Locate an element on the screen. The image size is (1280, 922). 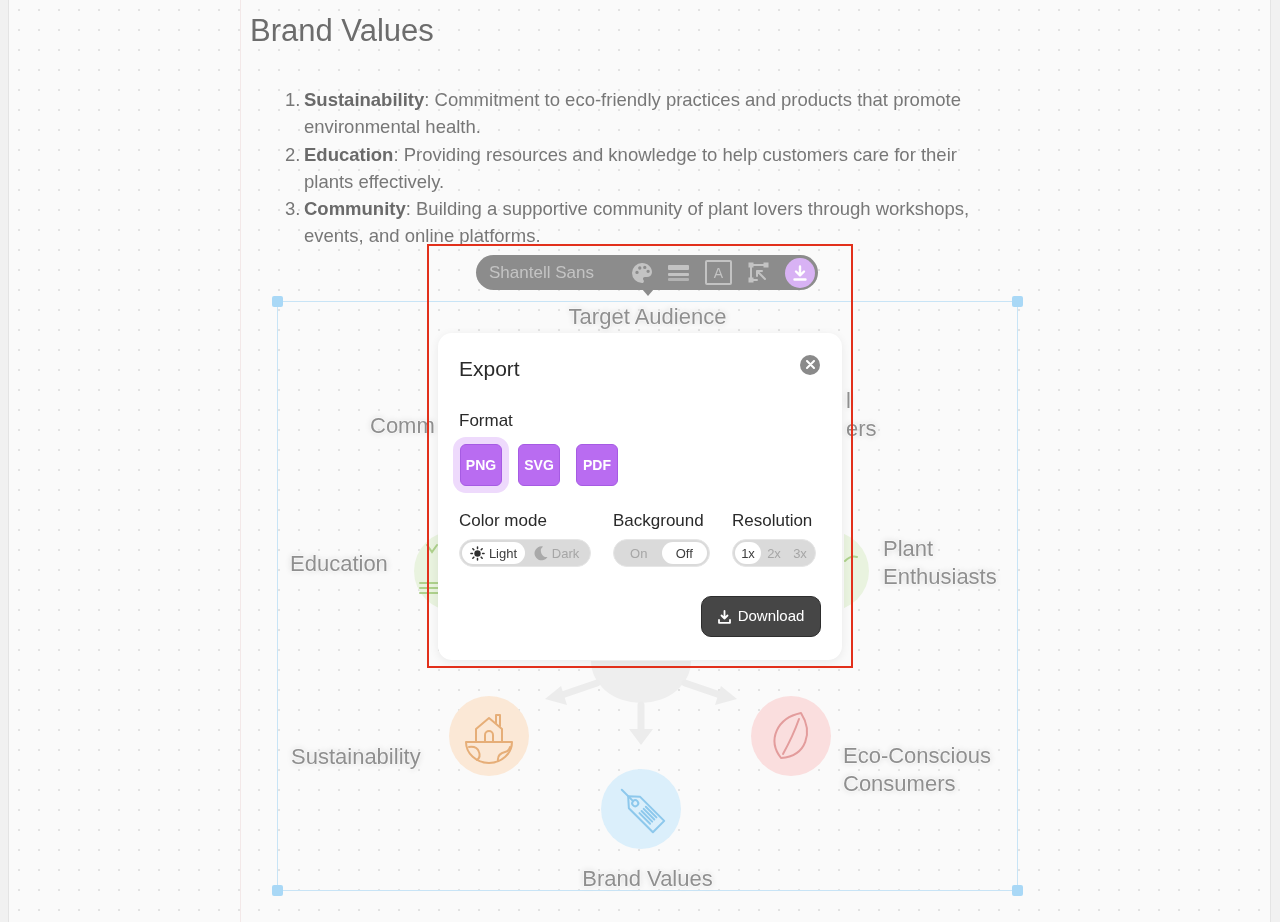
color-tool-button is located at coordinates (642, 272).